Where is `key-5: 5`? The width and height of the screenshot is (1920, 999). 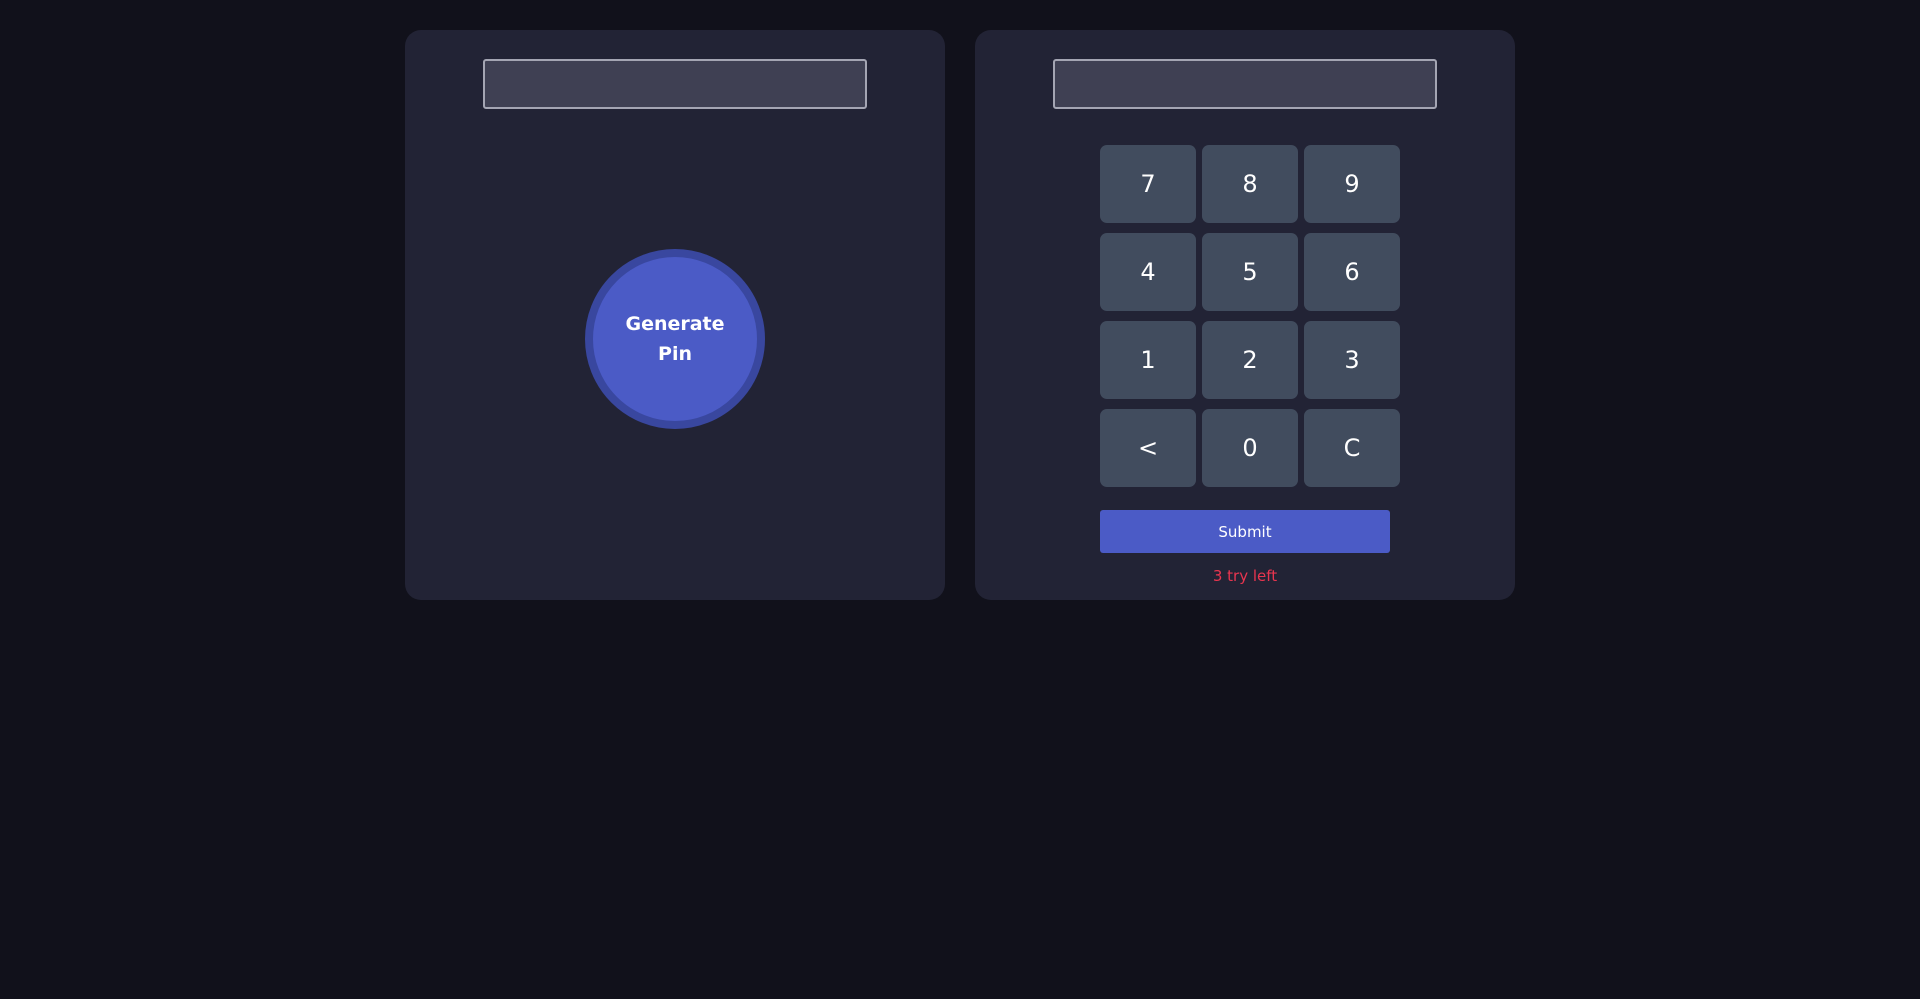 key-5: 5 is located at coordinates (1250, 272).